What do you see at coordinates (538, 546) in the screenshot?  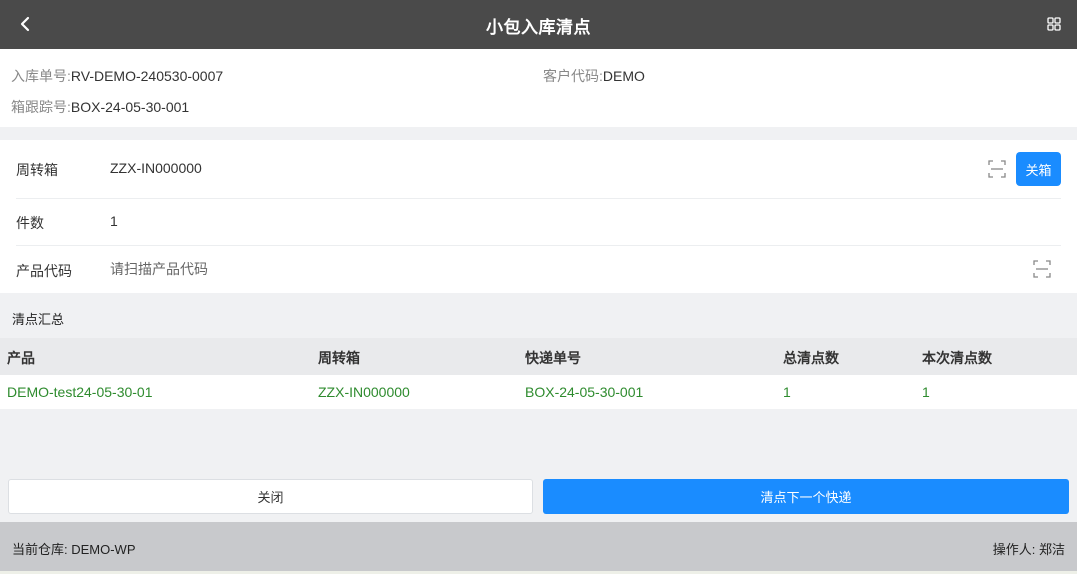 I see `status-footer: 当前仓库: DEMO-WP 操作人: 郑洁` at bounding box center [538, 546].